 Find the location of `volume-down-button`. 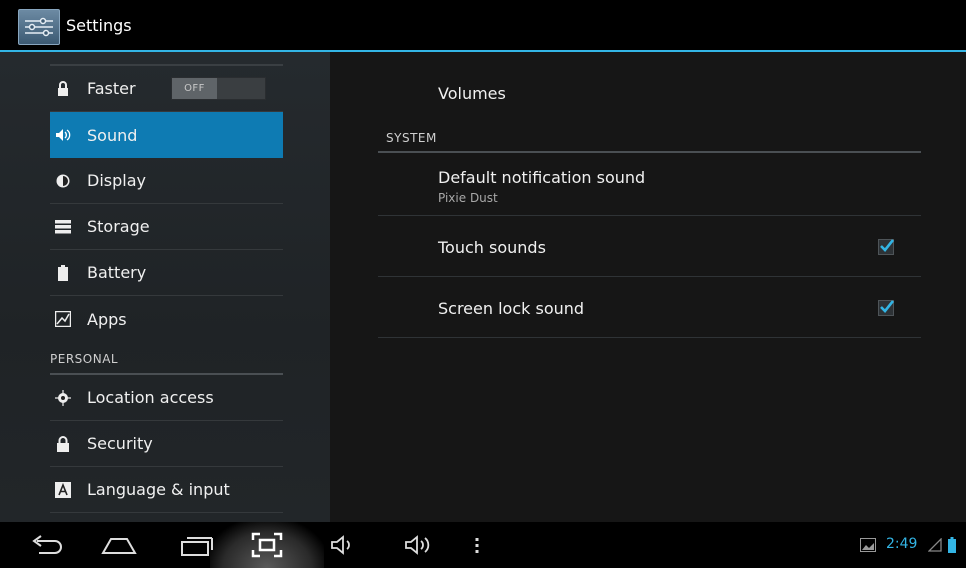

volume-down-button is located at coordinates (343, 545).